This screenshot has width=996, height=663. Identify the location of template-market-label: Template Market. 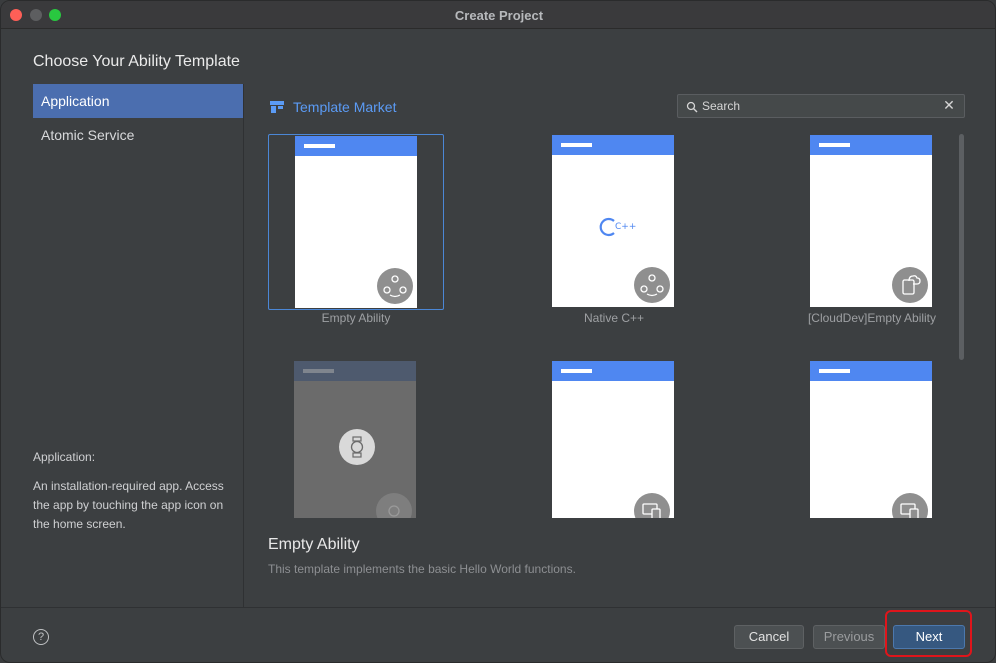
(345, 107).